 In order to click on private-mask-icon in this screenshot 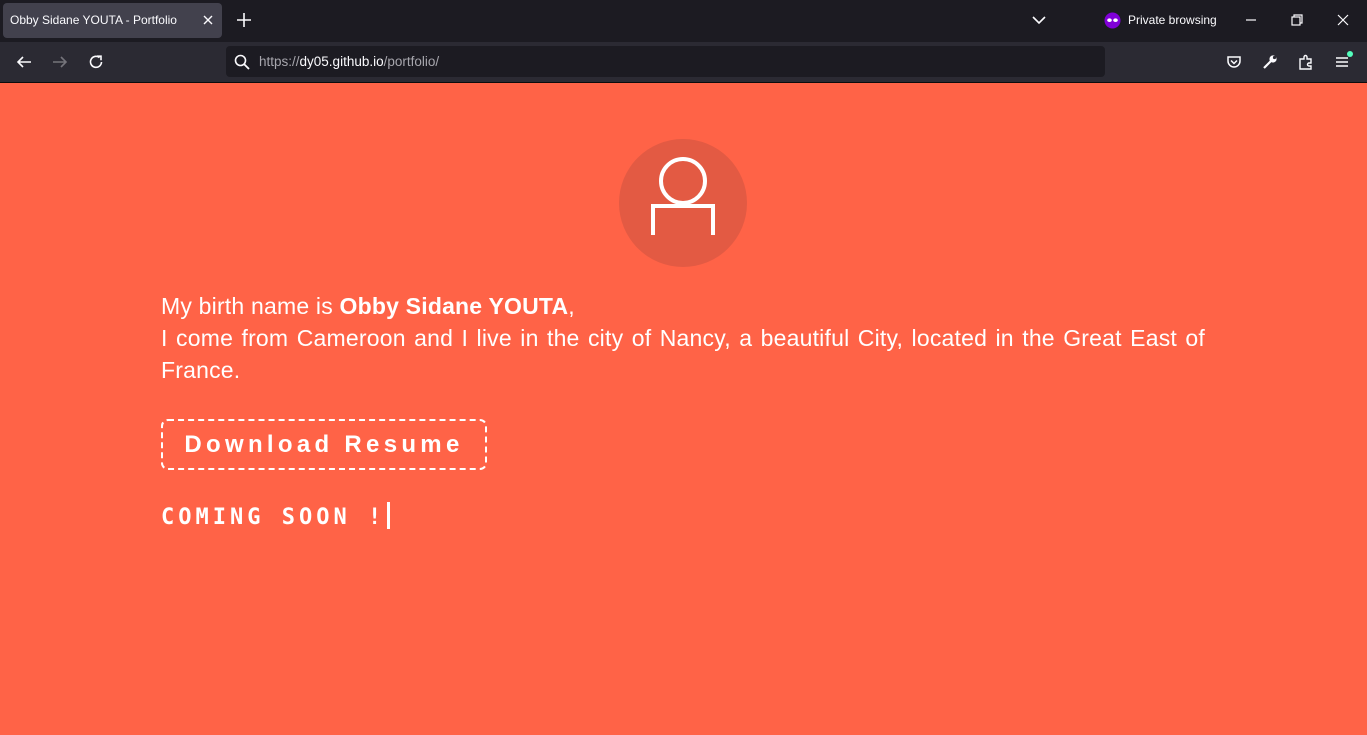, I will do `click(1112, 20)`.